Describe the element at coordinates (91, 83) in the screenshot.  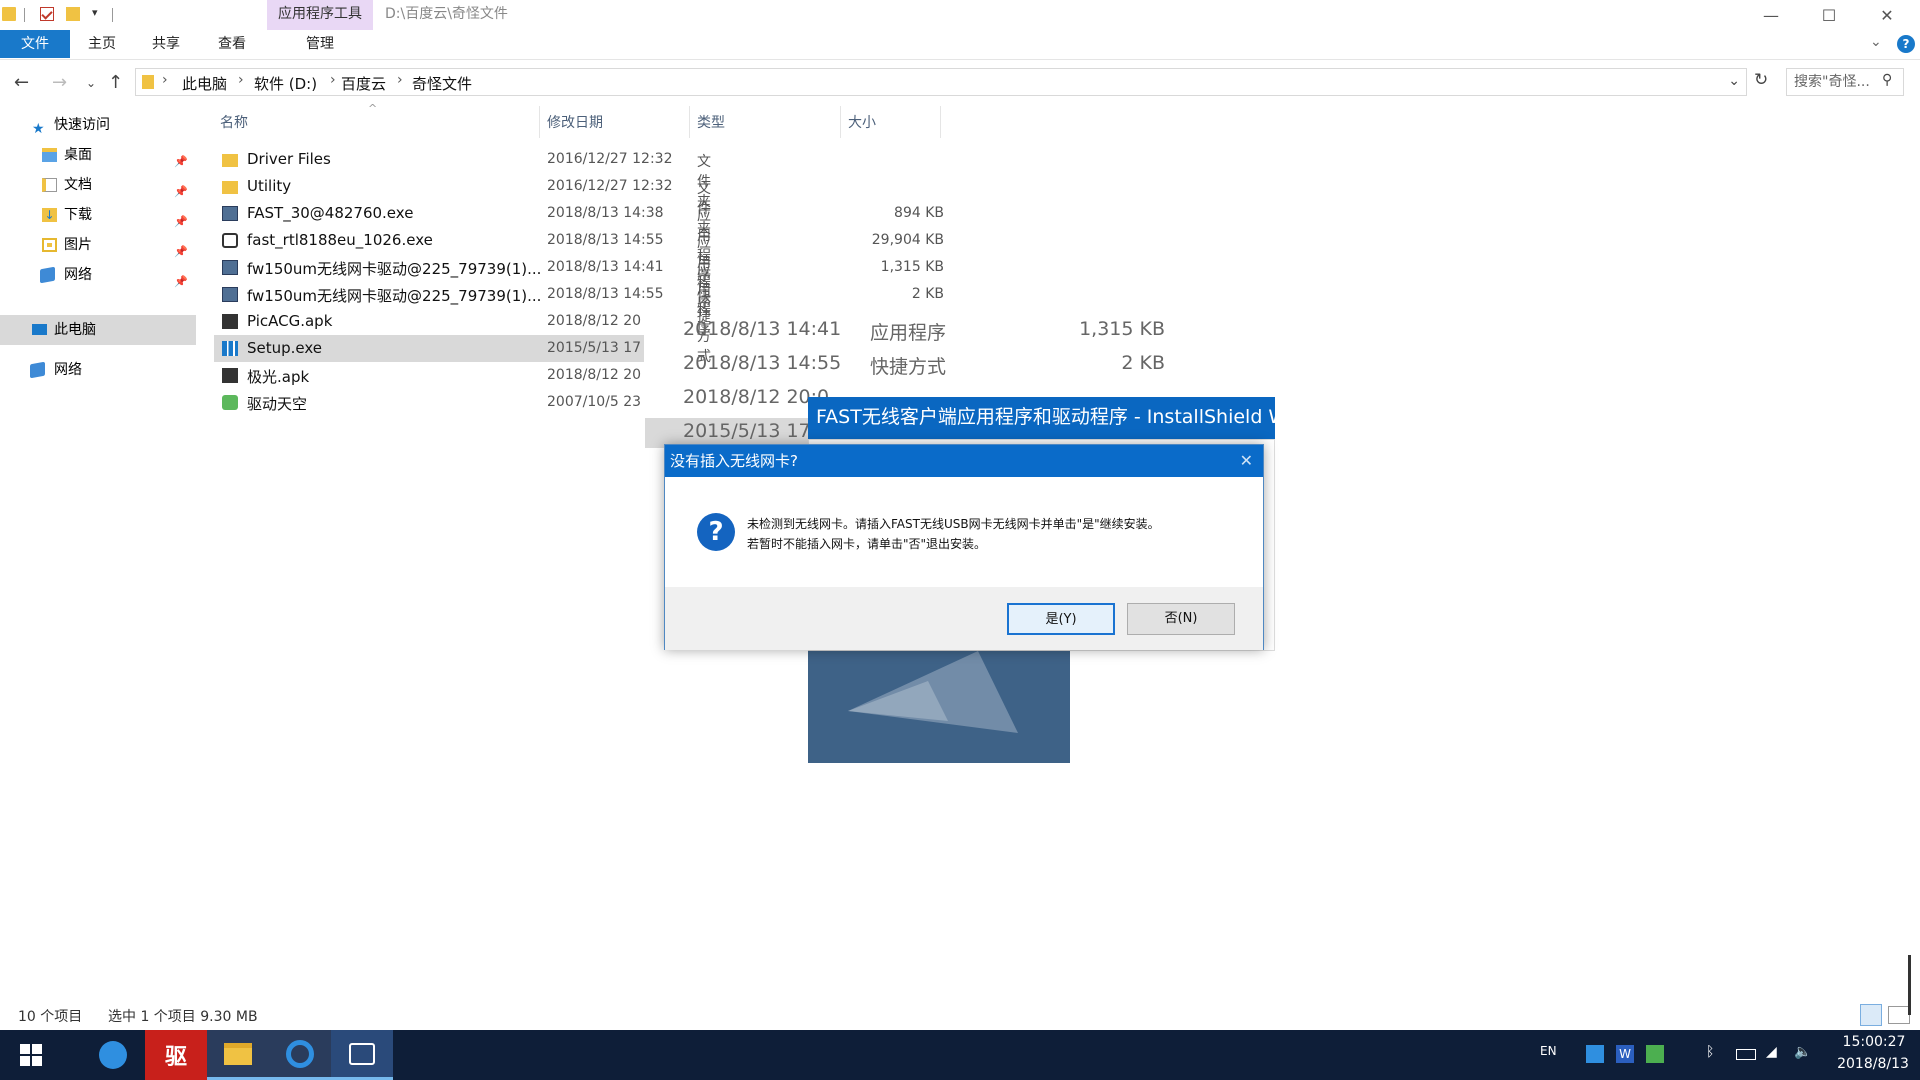
I see `recent-locations-icon: ⌄` at that location.